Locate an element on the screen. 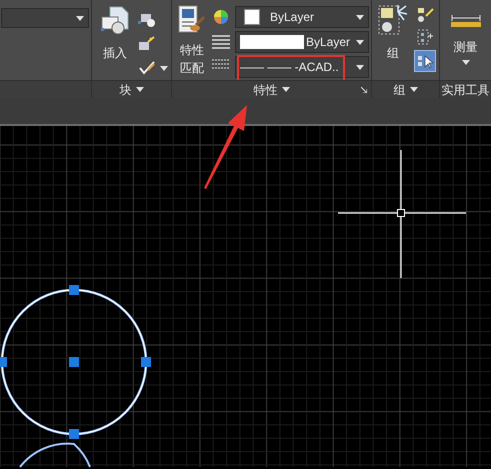  panel-title: 组 is located at coordinates (400, 90).